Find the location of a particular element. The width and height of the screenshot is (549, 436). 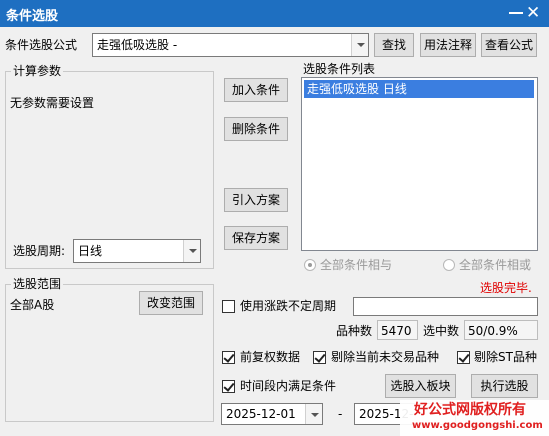

formula-label: 条件选股公式 is located at coordinates (41, 45).